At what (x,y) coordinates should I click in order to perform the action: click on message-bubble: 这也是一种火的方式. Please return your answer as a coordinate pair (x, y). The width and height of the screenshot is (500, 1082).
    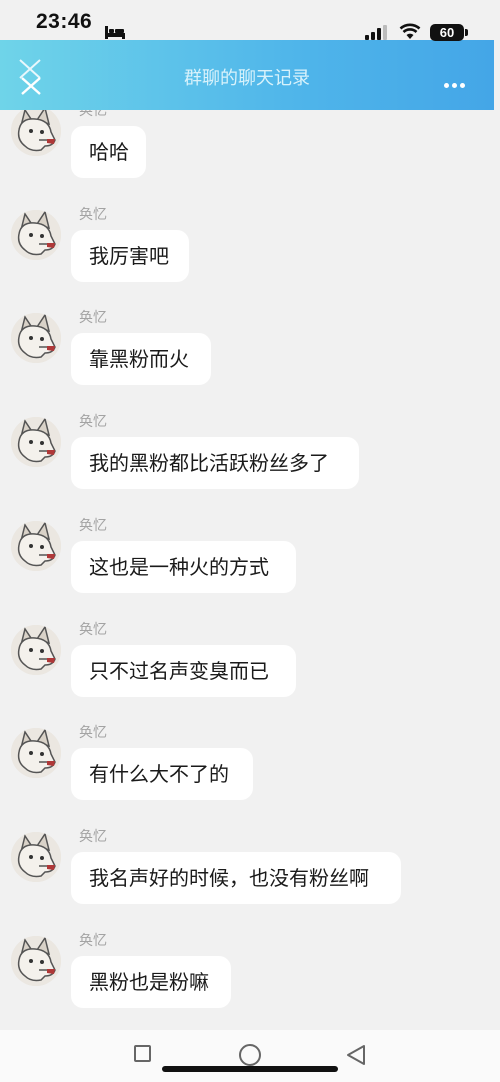
    Looking at the image, I should click on (183, 566).